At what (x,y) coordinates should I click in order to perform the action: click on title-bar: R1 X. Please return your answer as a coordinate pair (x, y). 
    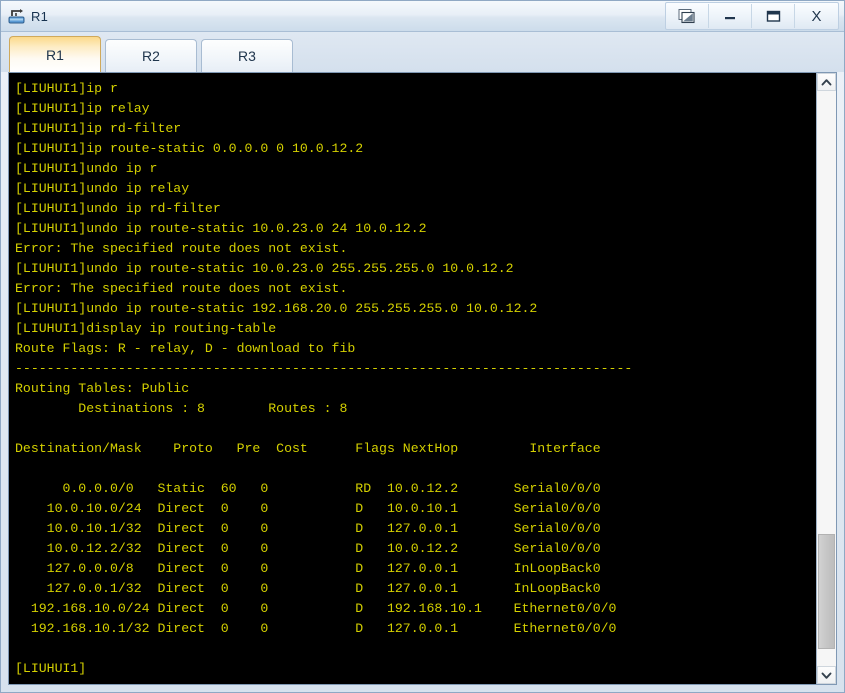
    Looking at the image, I should click on (422, 16).